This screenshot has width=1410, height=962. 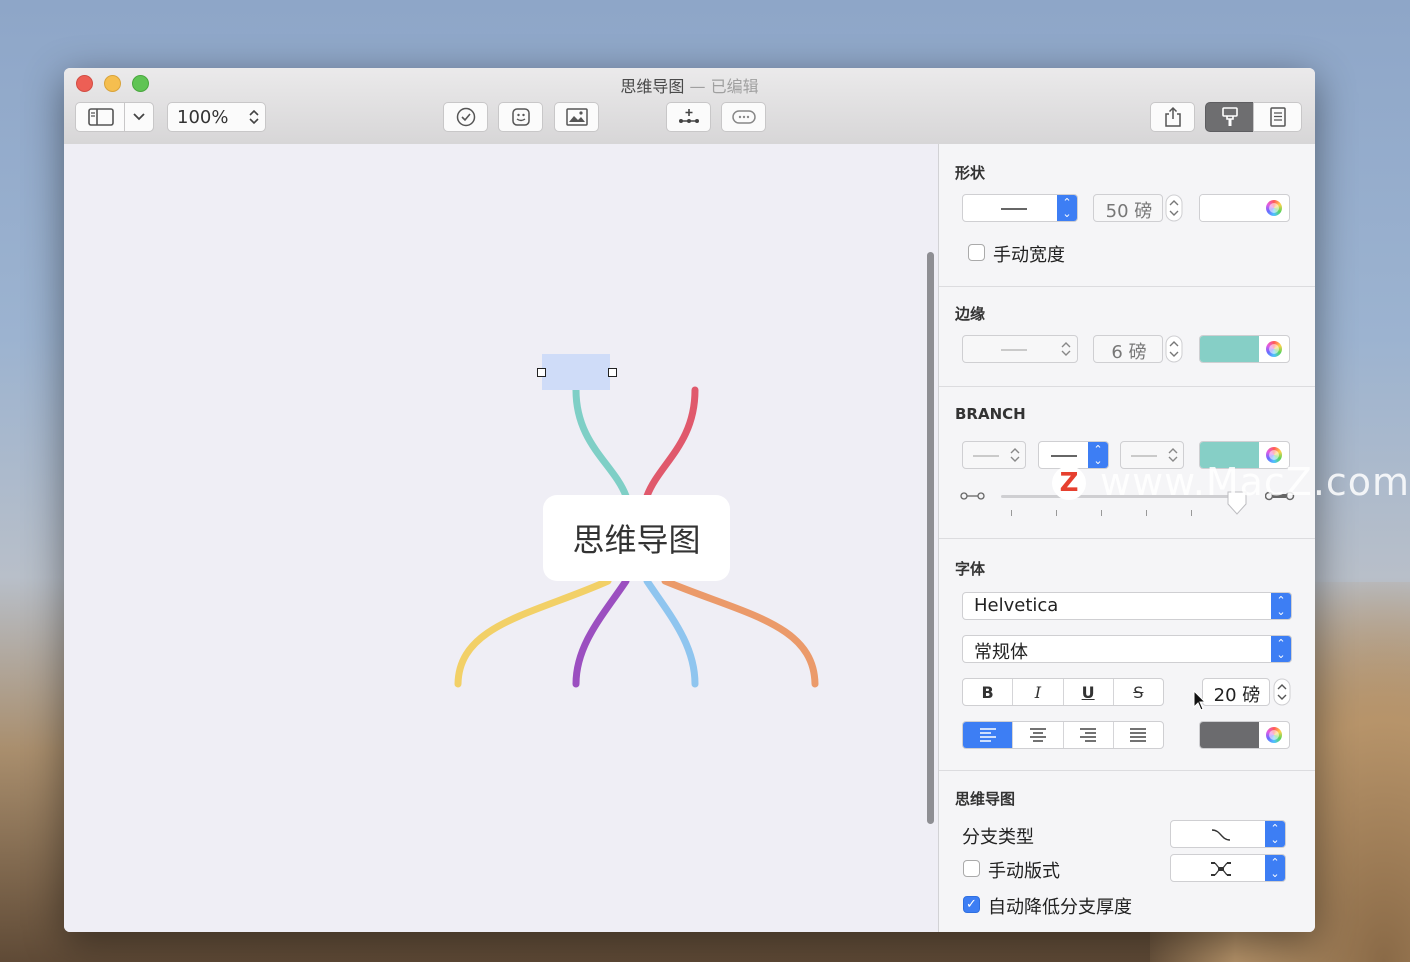 What do you see at coordinates (1229, 349) in the screenshot?
I see `border-color` at bounding box center [1229, 349].